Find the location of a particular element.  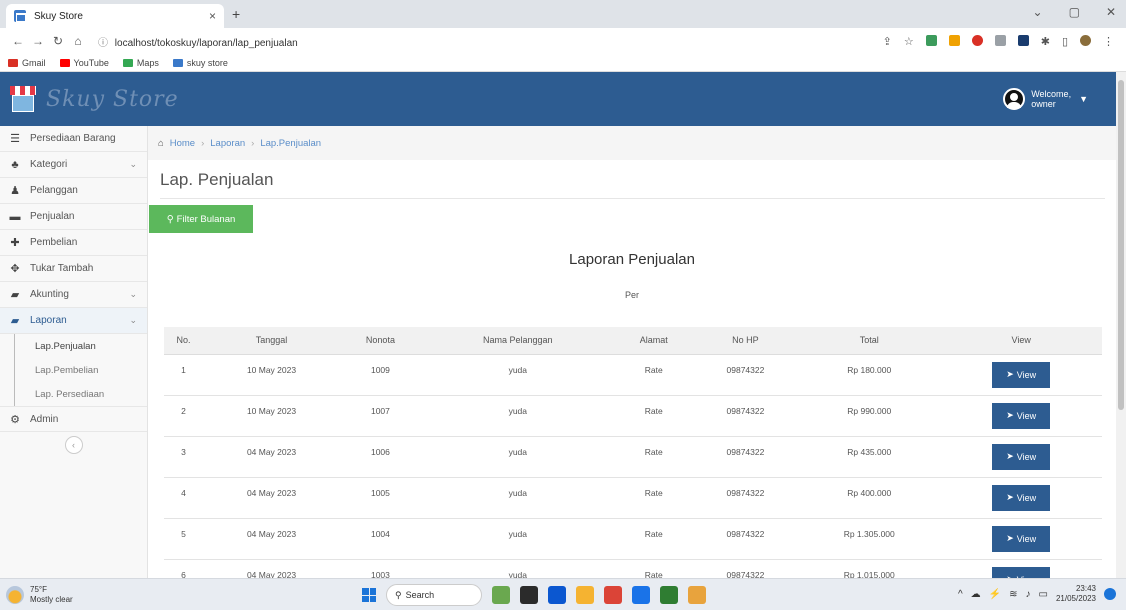

sidebar-item-label: Tukar Tambah is located at coordinates (62, 268).